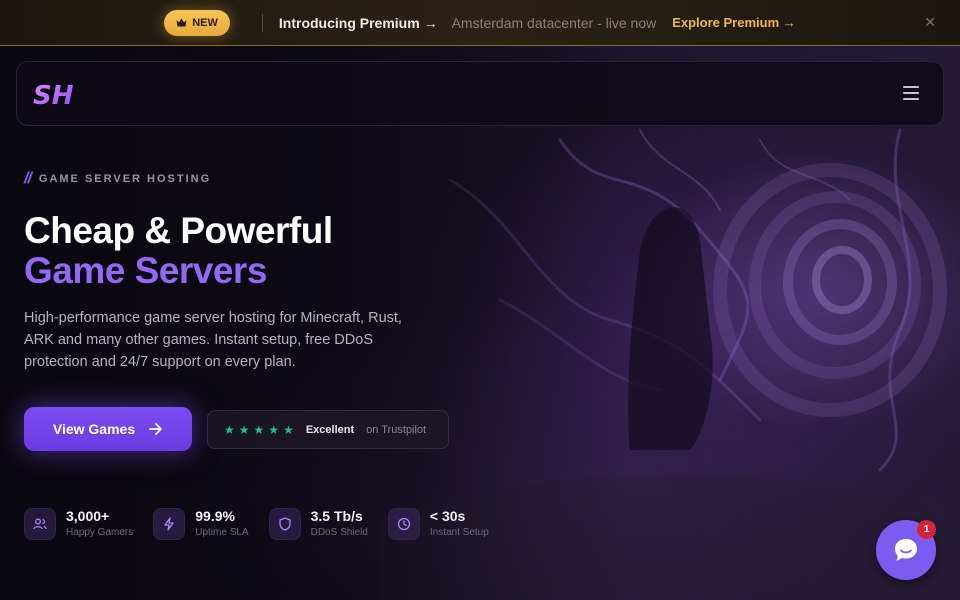 This screenshot has width=960, height=600. I want to click on hero-title-line1: Cheap & Powerful, so click(178, 230).